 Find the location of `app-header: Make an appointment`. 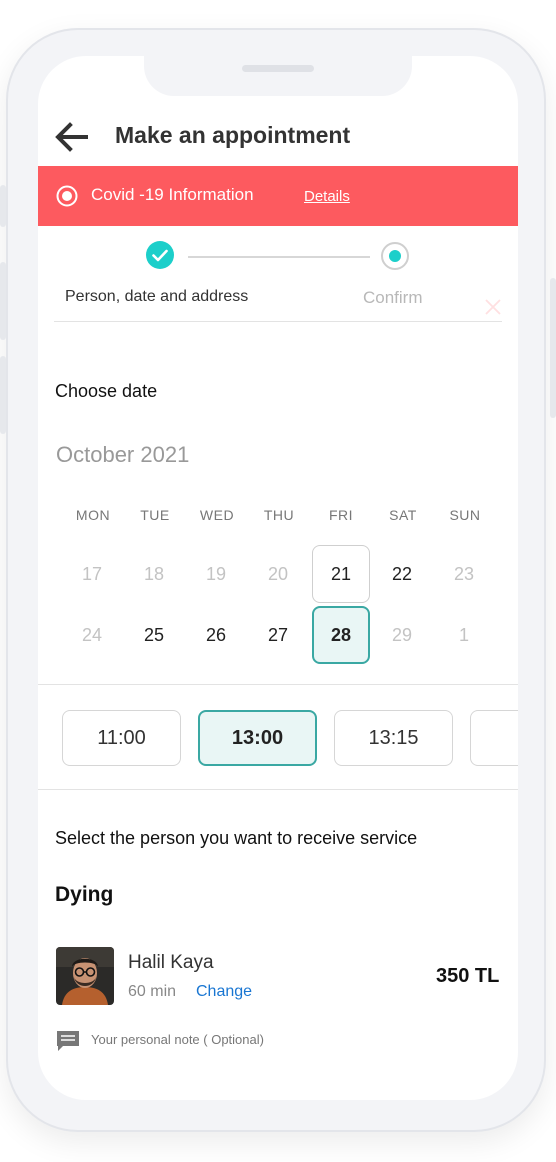

app-header: Make an appointment is located at coordinates (278, 138).